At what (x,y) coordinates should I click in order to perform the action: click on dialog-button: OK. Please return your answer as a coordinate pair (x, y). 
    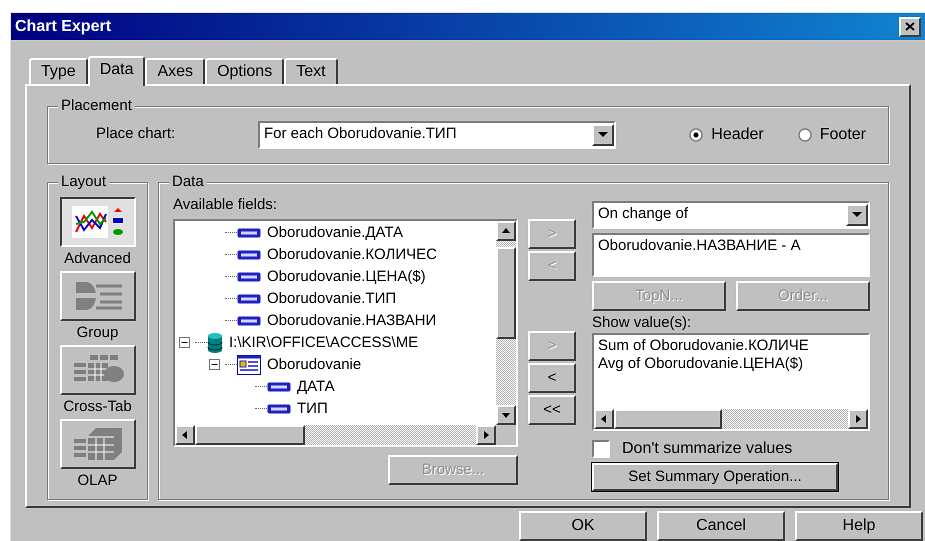
    Looking at the image, I should click on (583, 526).